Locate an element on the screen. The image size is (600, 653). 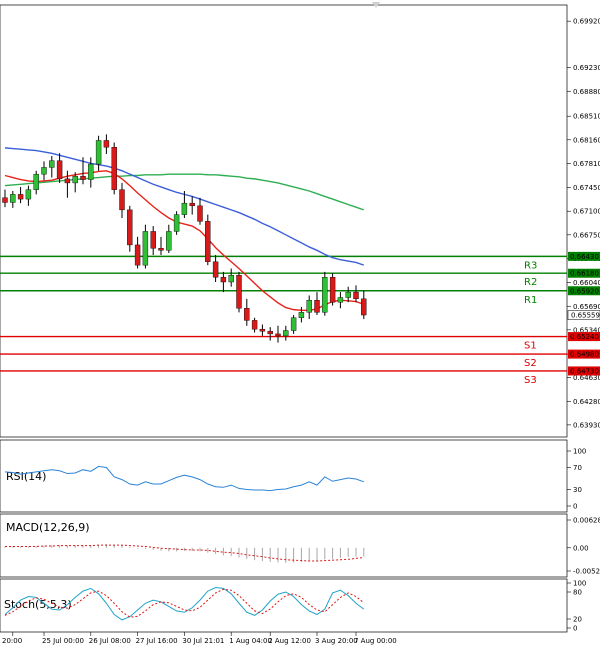
price-tick-label: 0.68880 is located at coordinates (586, 92).